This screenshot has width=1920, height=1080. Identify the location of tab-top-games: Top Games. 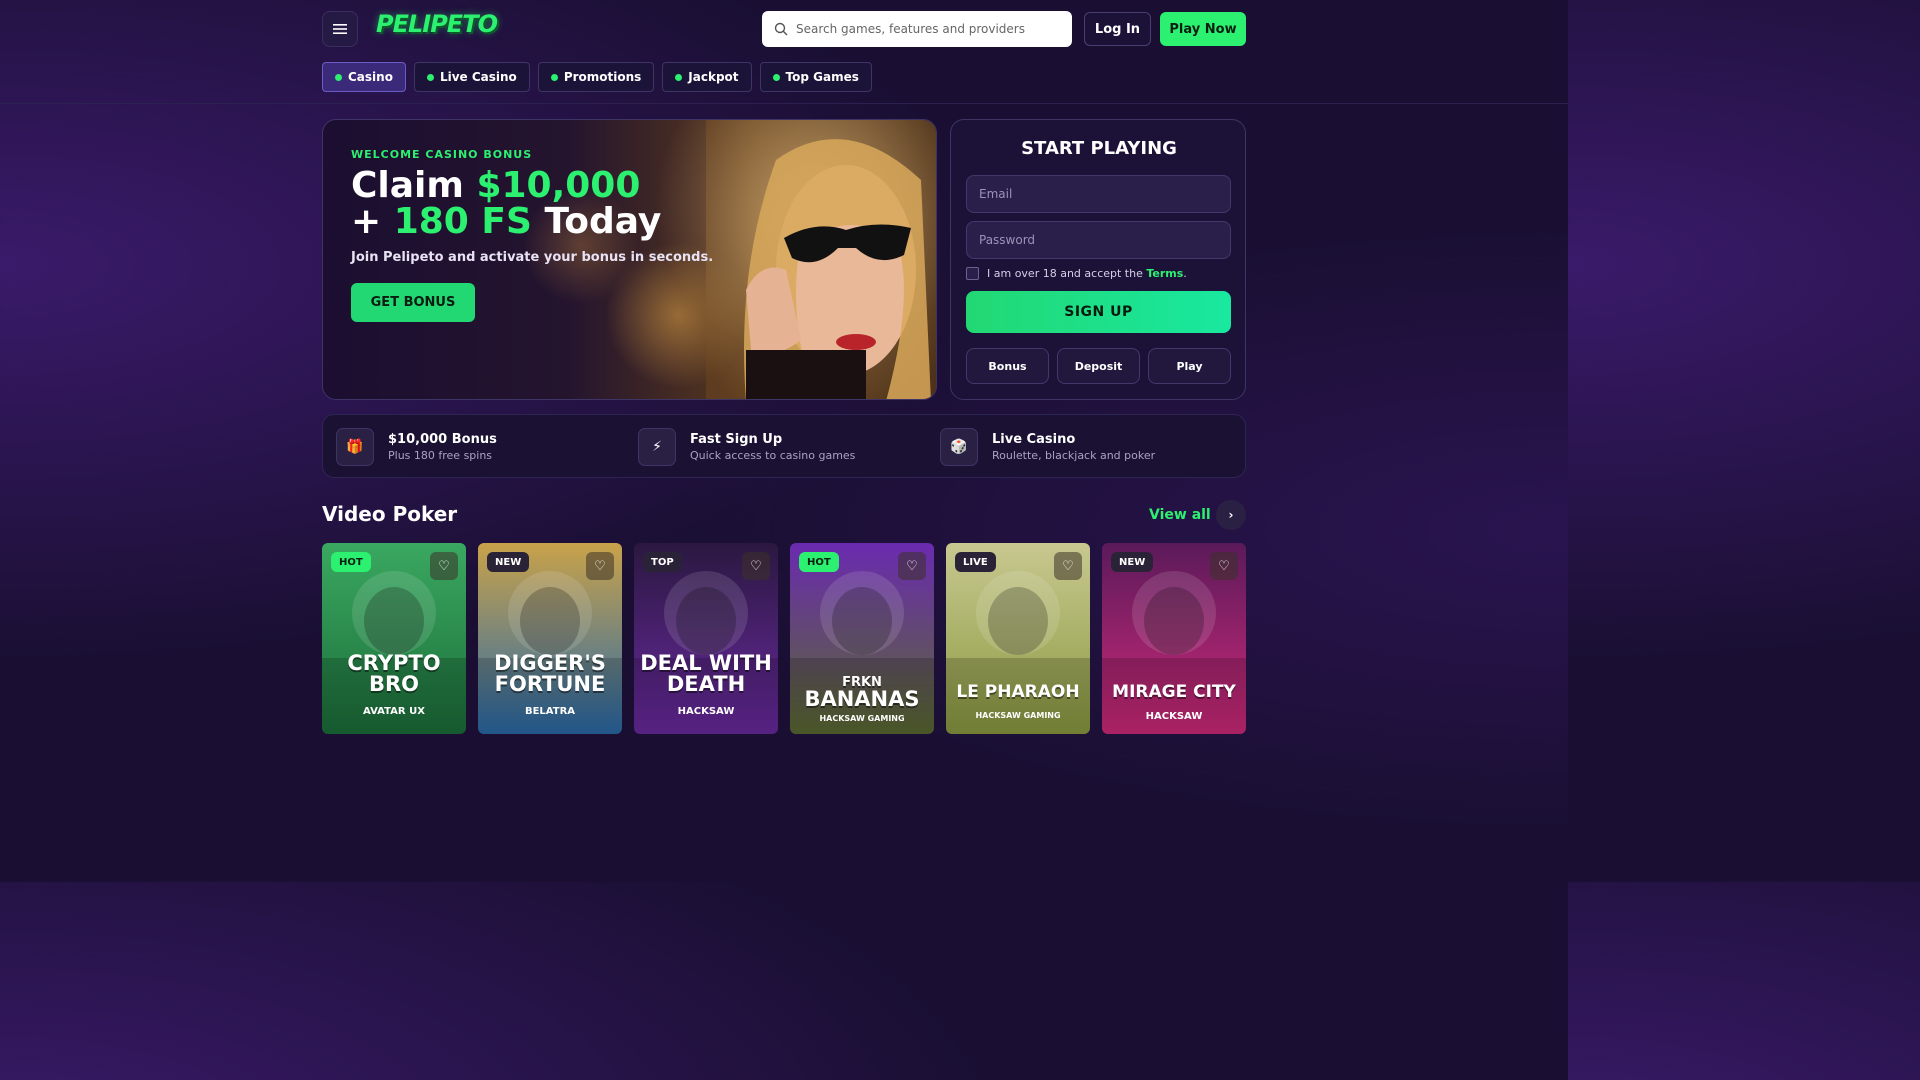
(815, 77).